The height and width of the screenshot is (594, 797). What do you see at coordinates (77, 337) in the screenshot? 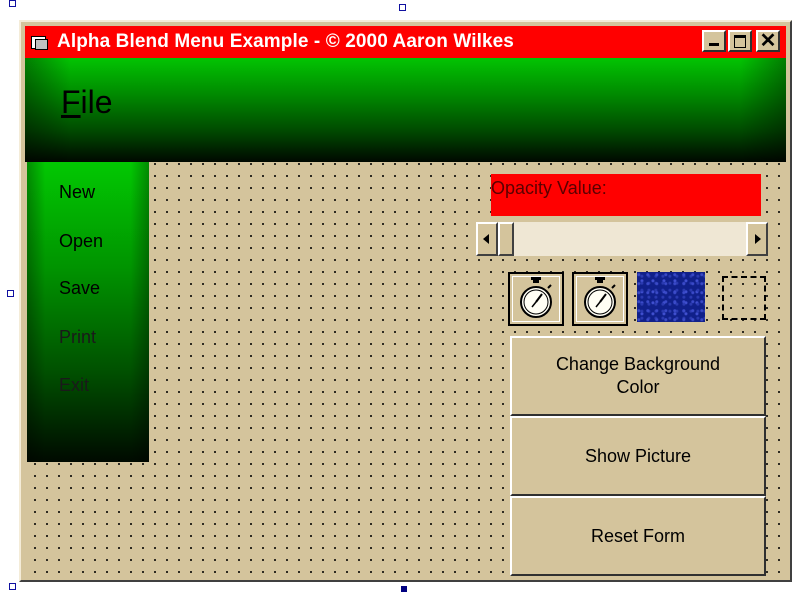
I see `menu-item-print: Print` at bounding box center [77, 337].